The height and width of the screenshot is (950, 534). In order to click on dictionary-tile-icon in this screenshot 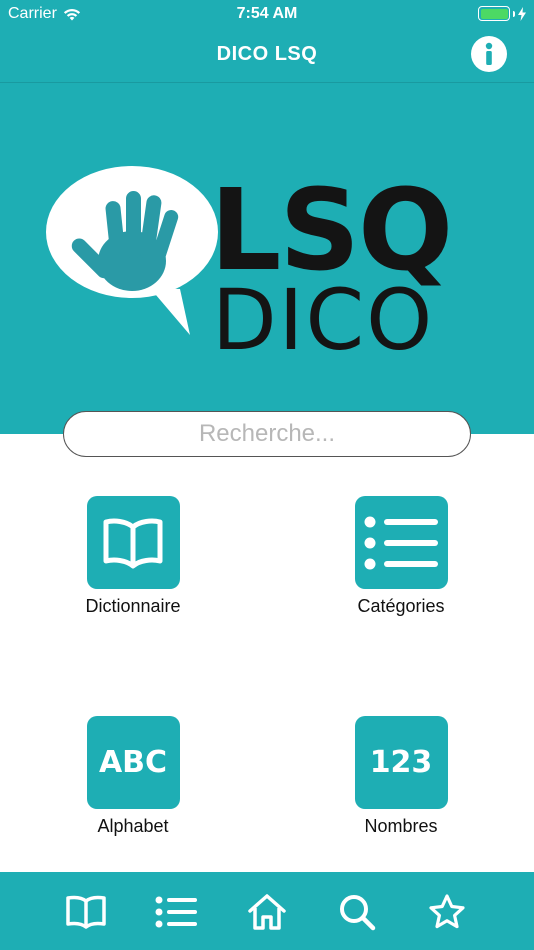, I will do `click(133, 542)`.